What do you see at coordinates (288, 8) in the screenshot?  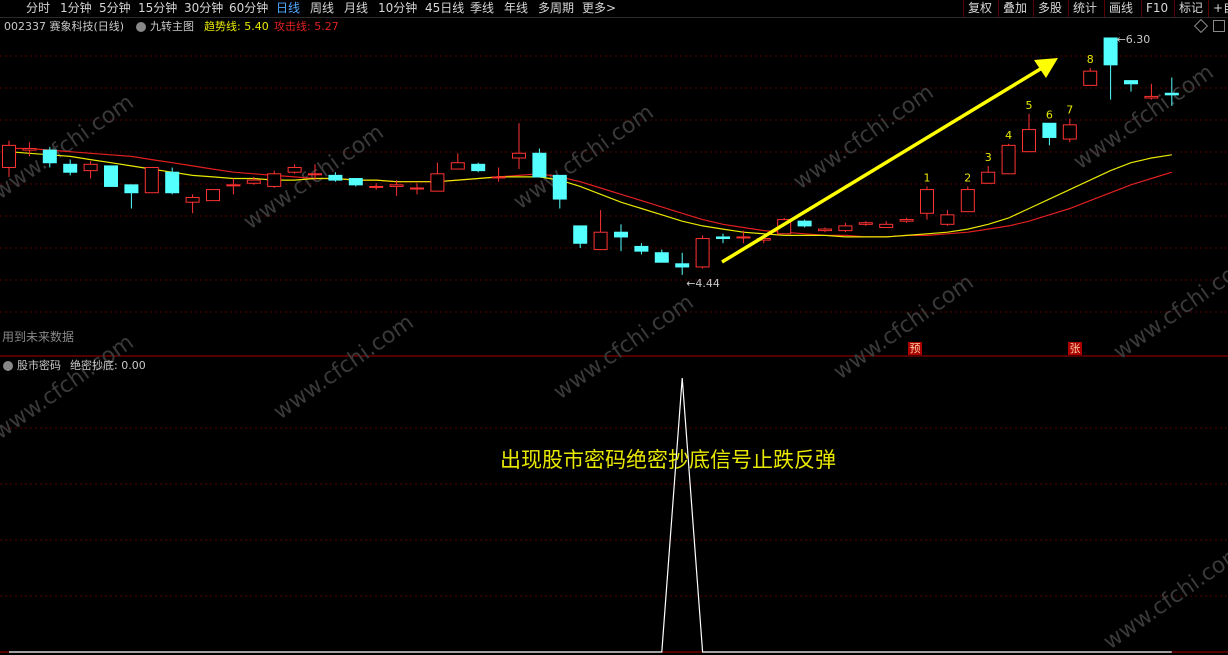 I see `period-tab-6: 日线` at bounding box center [288, 8].